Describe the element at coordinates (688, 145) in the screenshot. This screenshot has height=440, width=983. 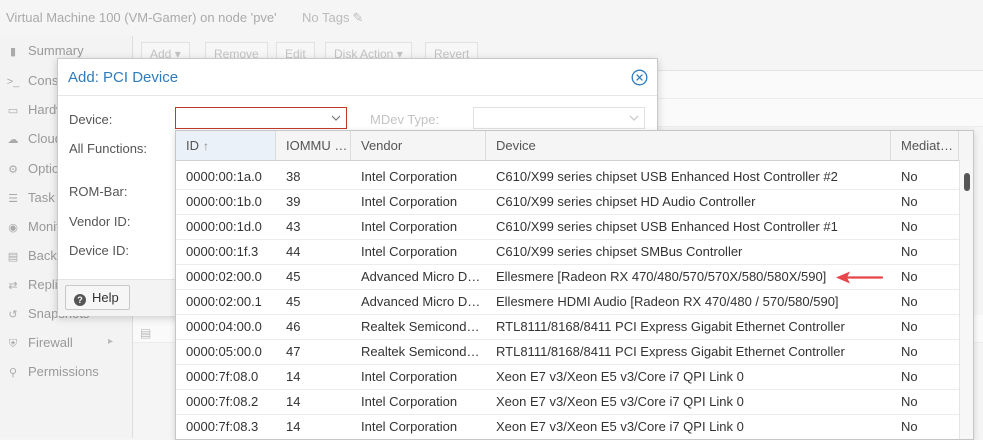
I see `column-header-device: Device` at that location.